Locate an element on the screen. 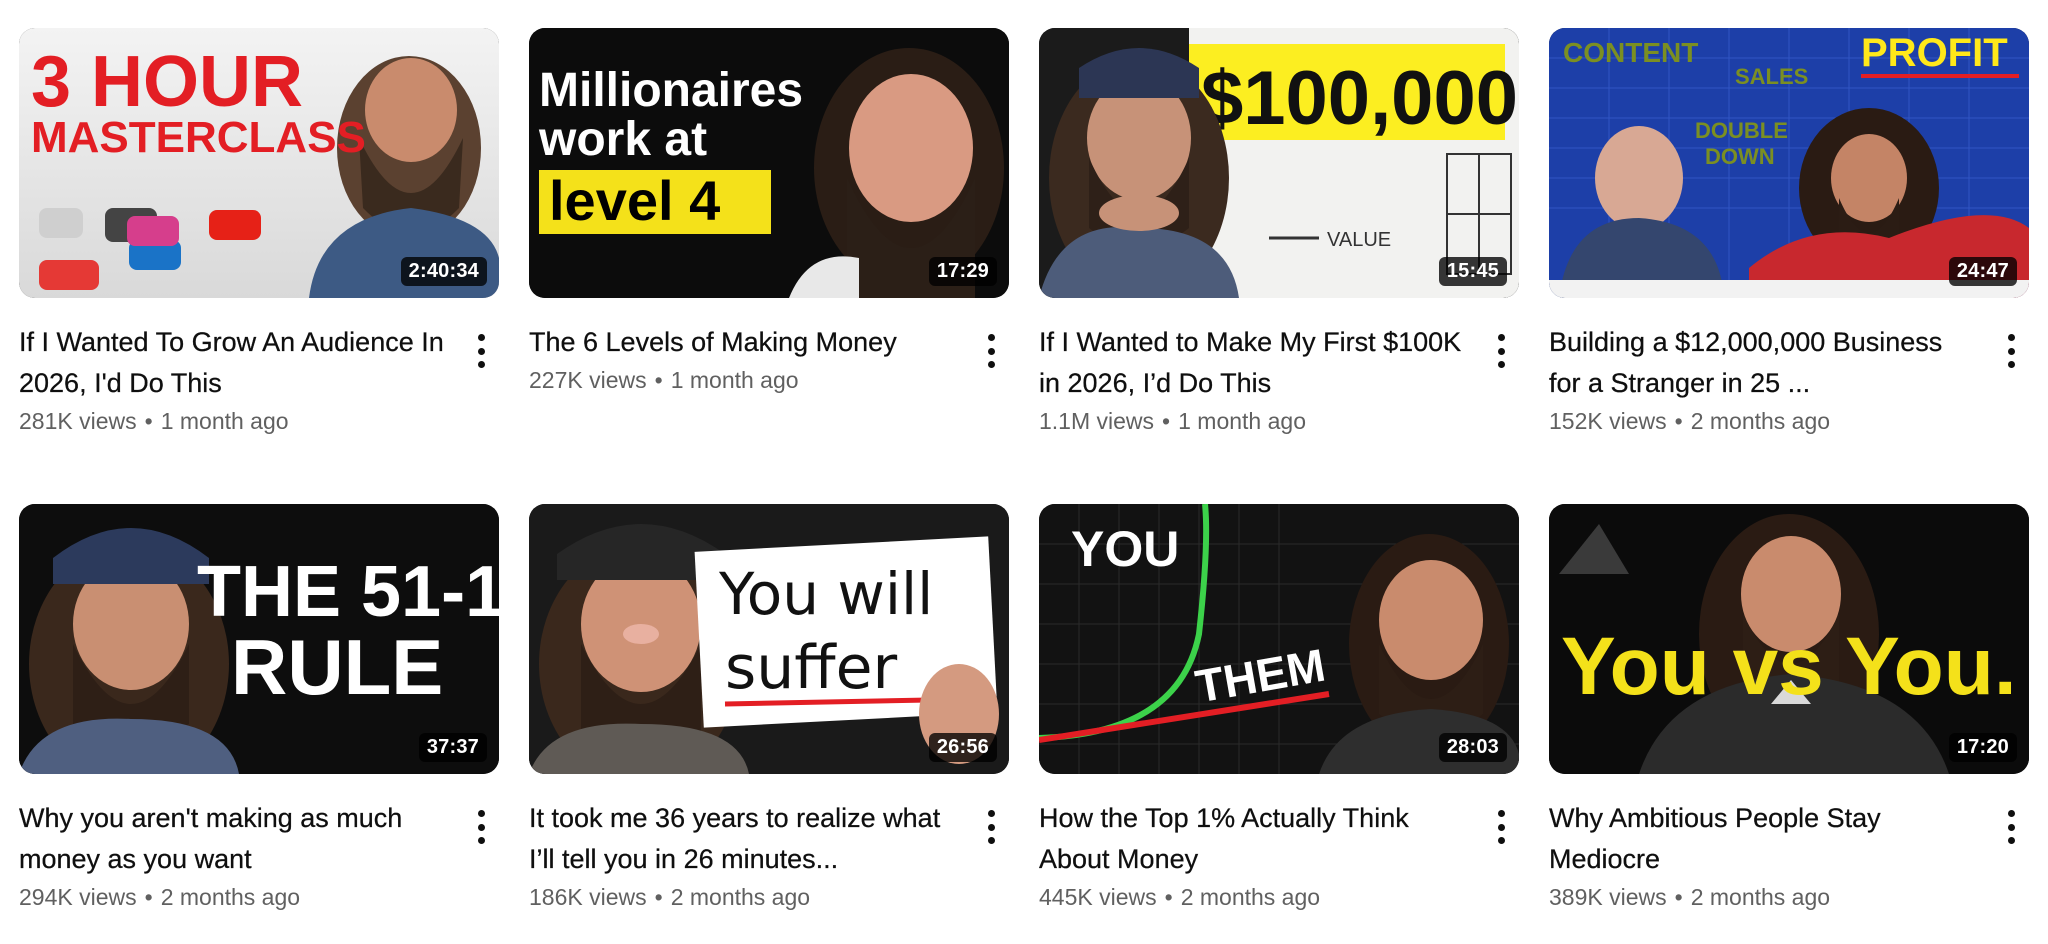 The image size is (2048, 944). video-thumbnail: 3 HOUR MASTERCLASS 2:40:34 is located at coordinates (259, 163).